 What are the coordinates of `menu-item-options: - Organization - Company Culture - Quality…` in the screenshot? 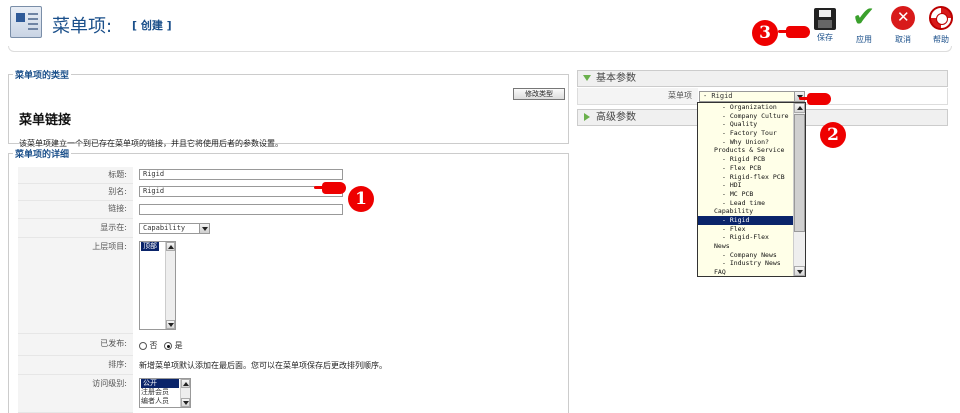 It's located at (751, 189).